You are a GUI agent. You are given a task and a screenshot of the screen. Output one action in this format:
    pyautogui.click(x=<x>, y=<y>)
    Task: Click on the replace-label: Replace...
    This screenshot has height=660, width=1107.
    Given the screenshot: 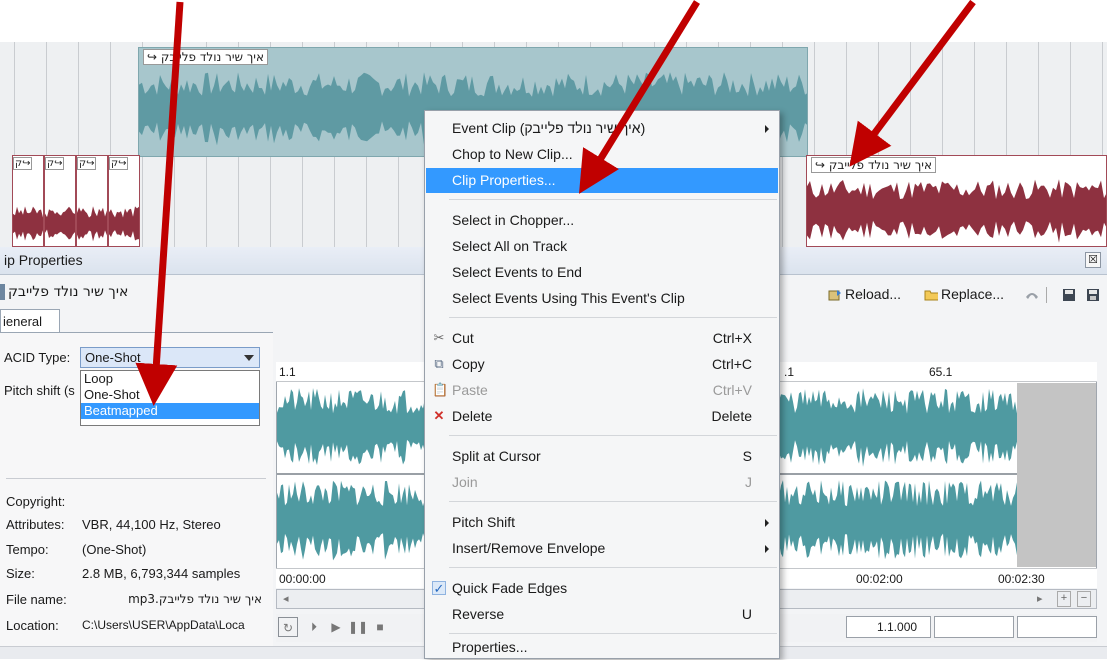 What is the action you would take?
    pyautogui.click(x=973, y=294)
    